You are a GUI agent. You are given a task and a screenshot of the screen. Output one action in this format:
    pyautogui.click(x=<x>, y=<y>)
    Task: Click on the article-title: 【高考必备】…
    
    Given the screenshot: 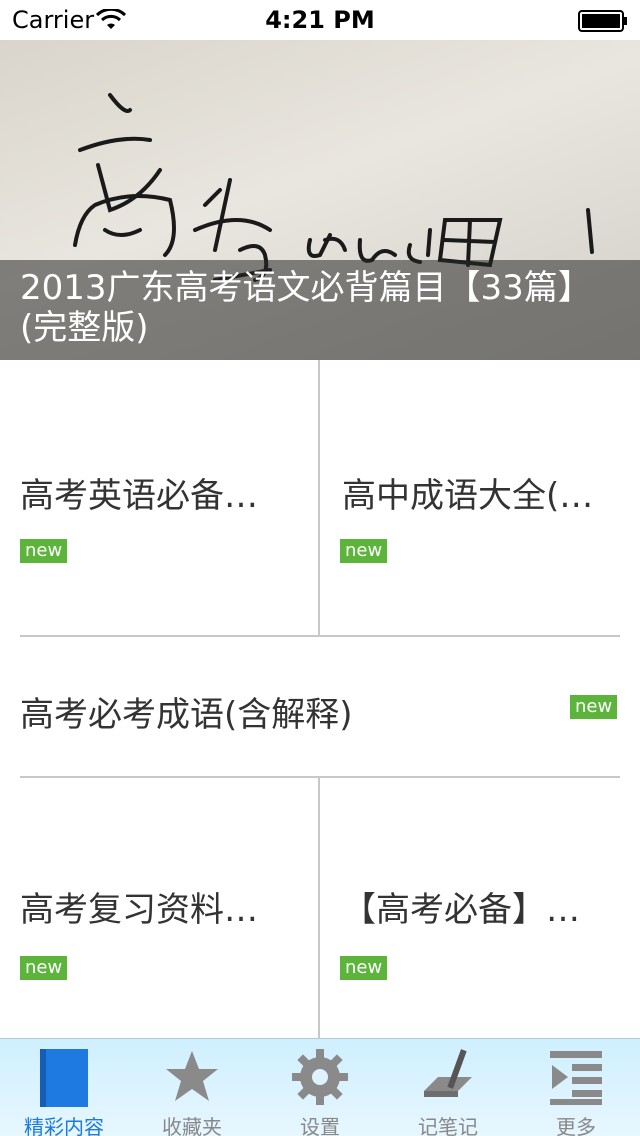 What is the action you would take?
    pyautogui.click(x=461, y=910)
    